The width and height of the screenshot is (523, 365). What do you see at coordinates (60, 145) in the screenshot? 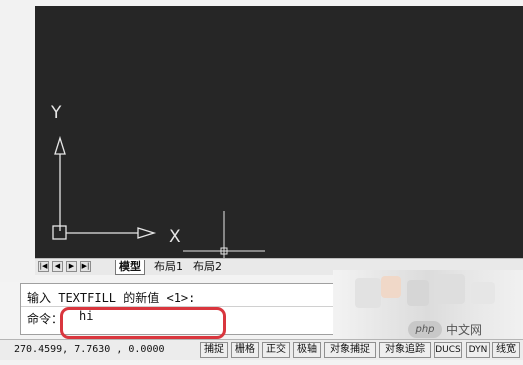
I see `ucs-y-arrow` at bounding box center [60, 145].